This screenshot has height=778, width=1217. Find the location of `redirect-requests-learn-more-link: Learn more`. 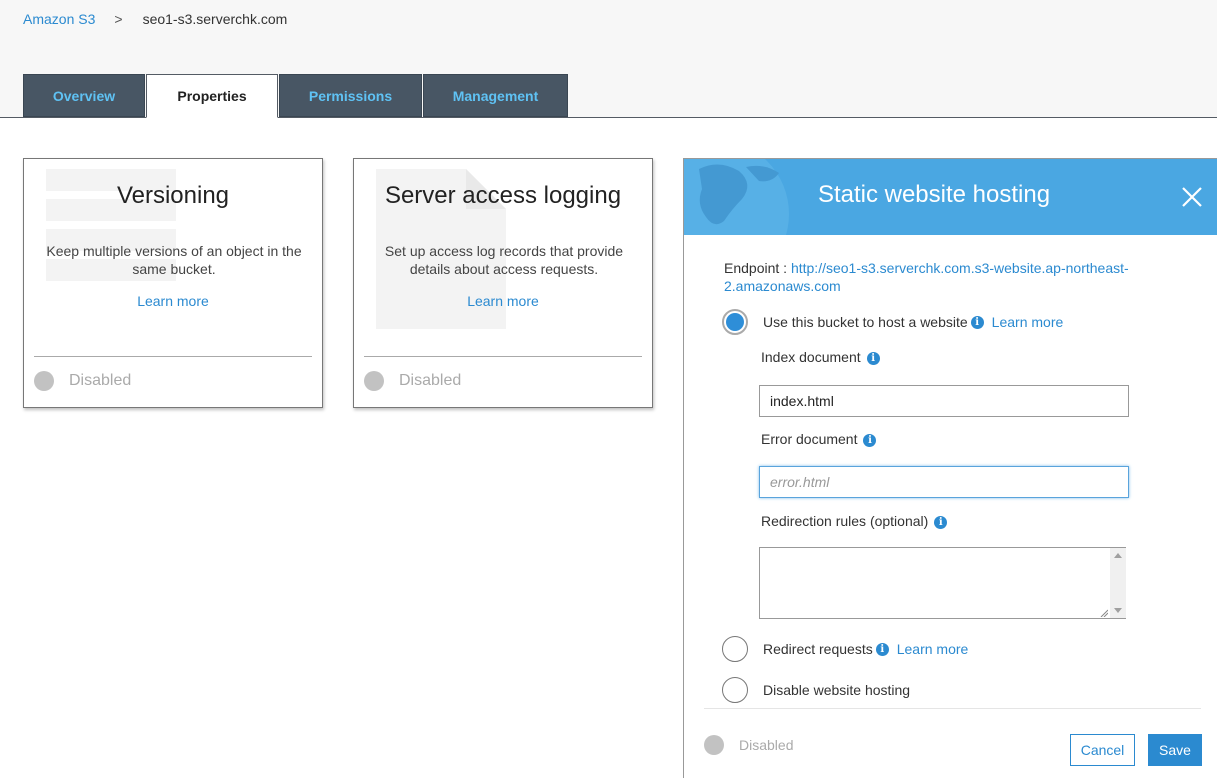

redirect-requests-learn-more-link: Learn more is located at coordinates (933, 649).